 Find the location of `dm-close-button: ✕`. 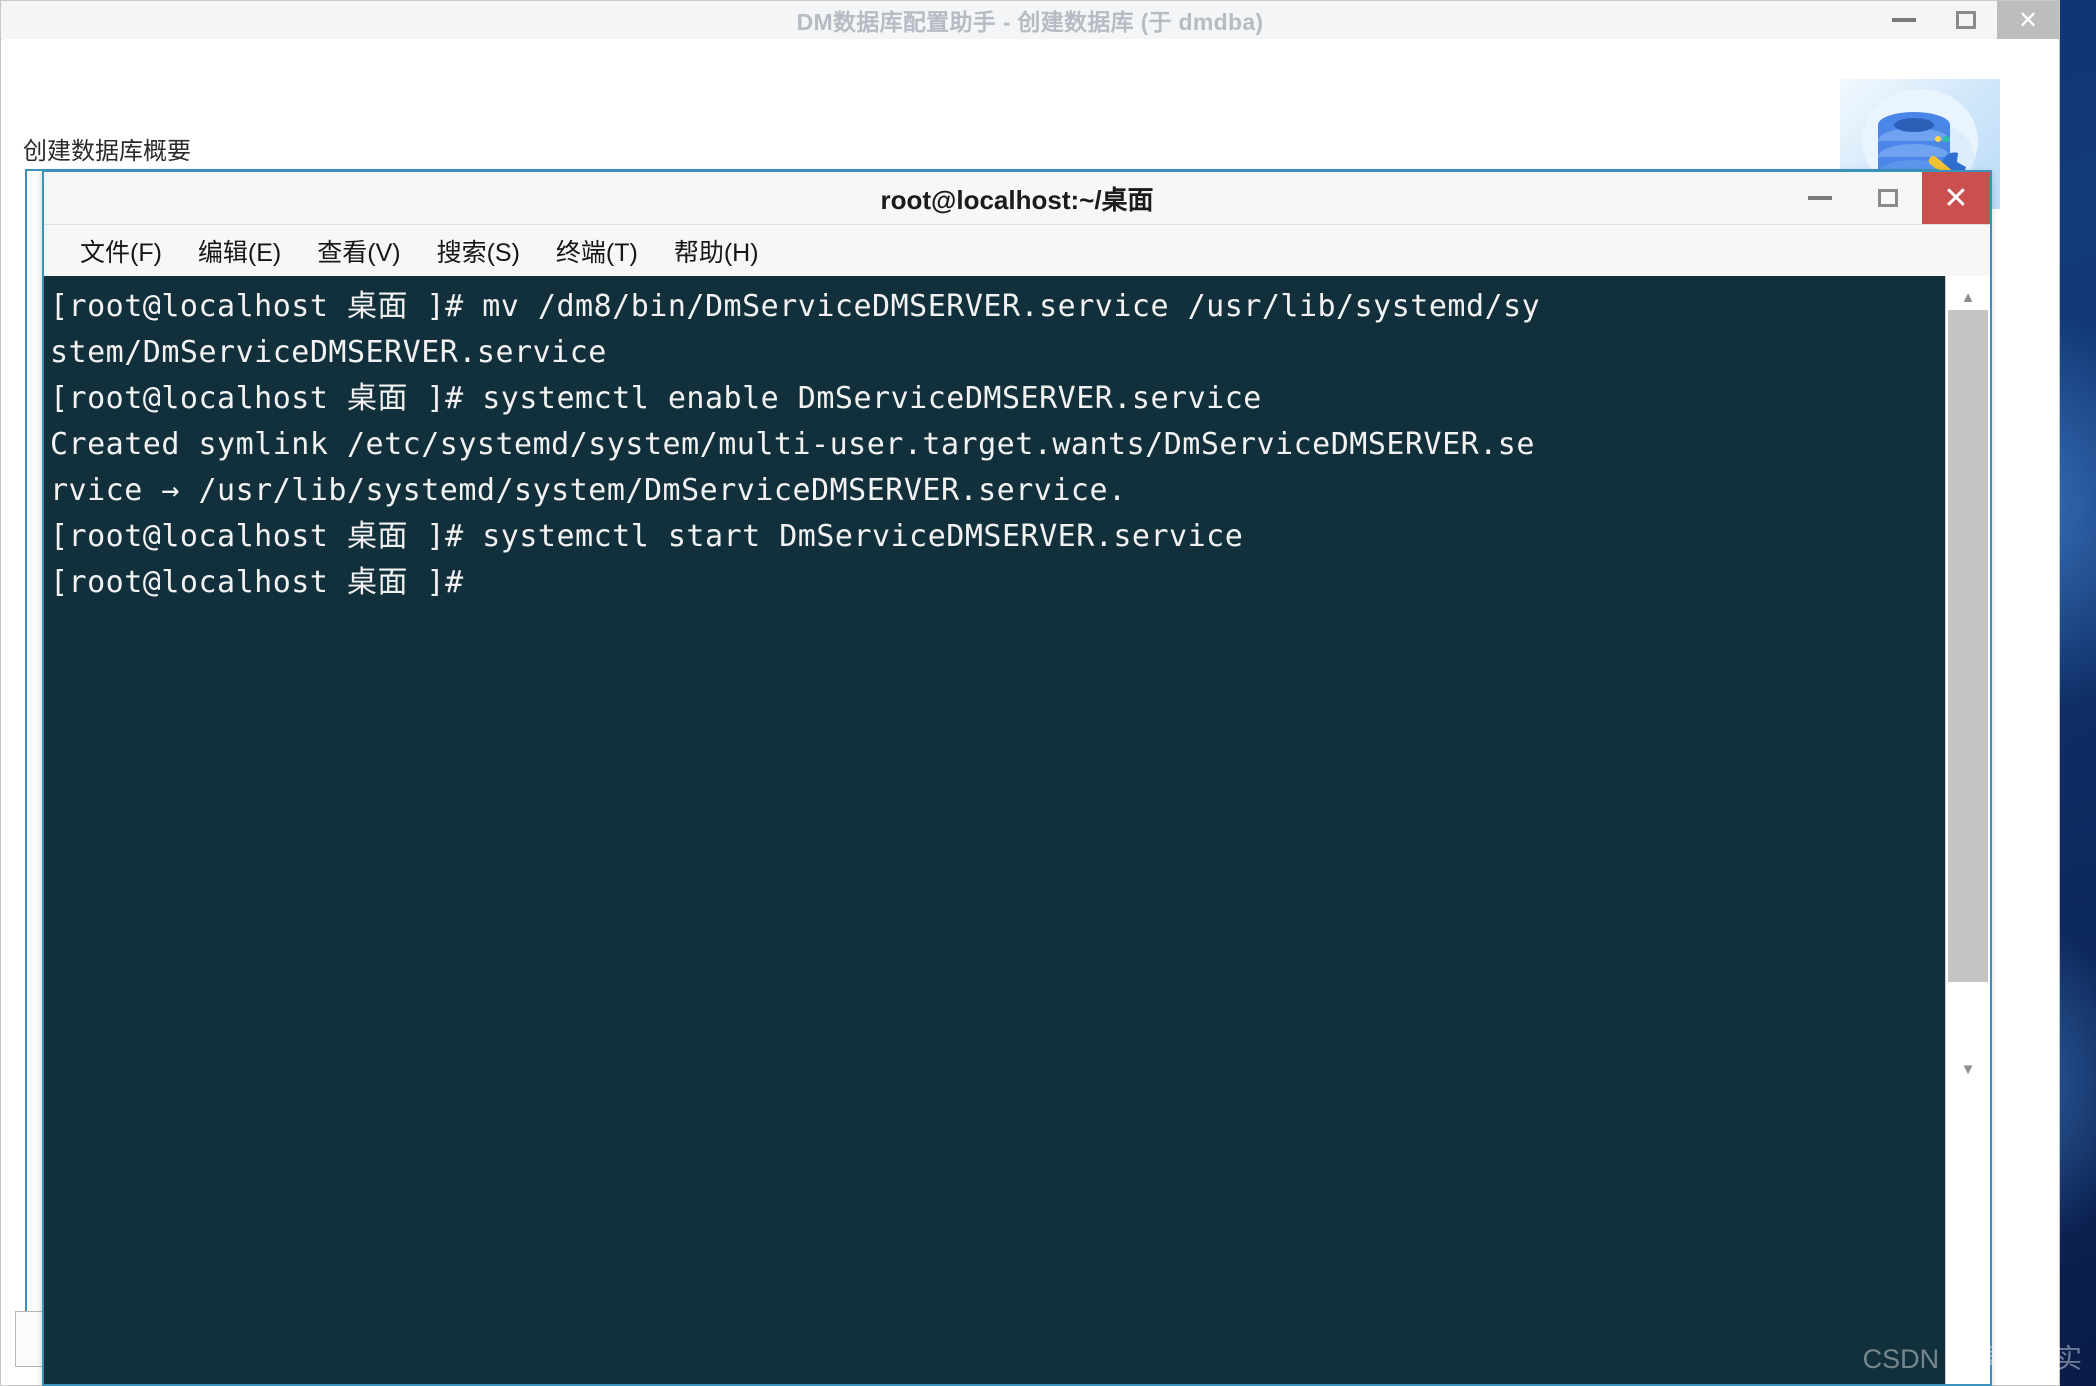

dm-close-button: ✕ is located at coordinates (2028, 20).